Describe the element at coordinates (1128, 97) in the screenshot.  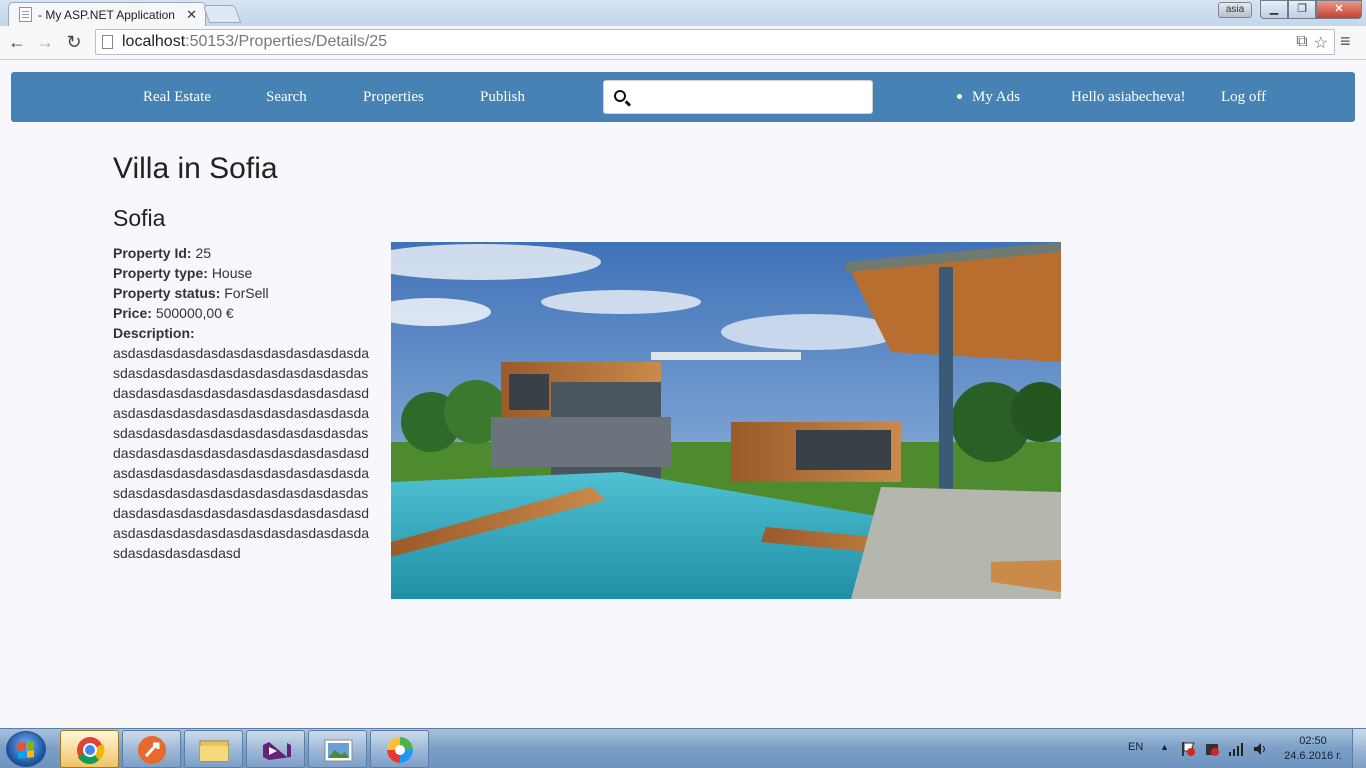
I see `nav-greeting: Hello asiabecheva!` at that location.